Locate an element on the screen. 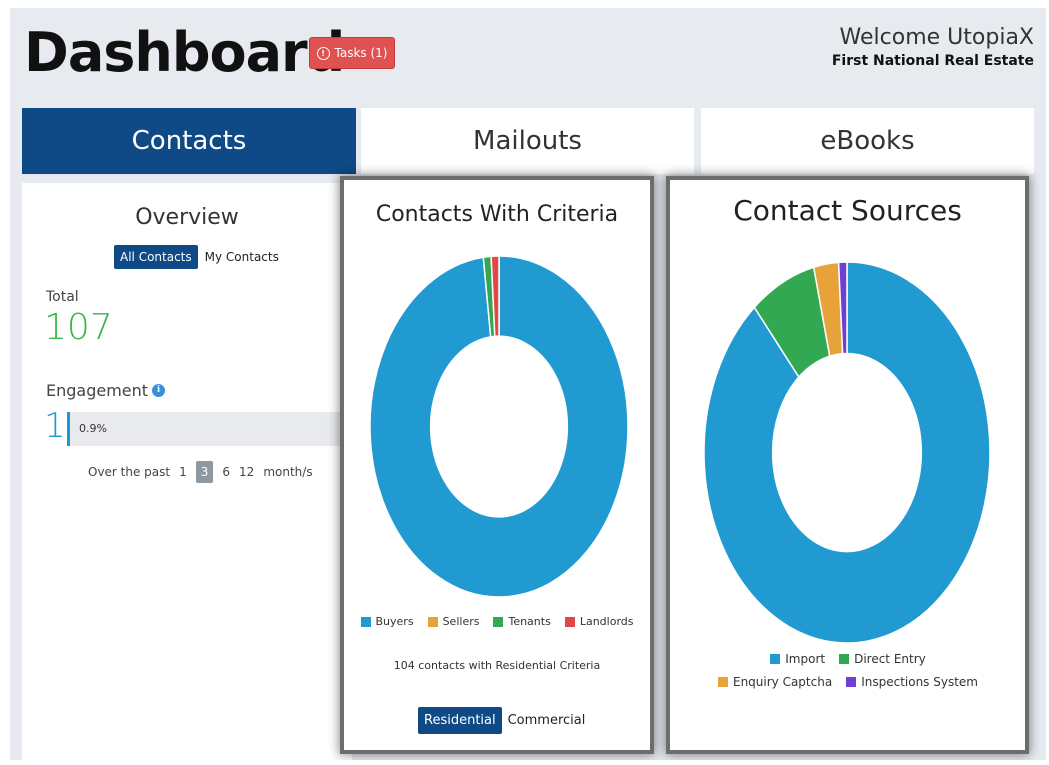  legend-item-direct-entry: Direct Entry is located at coordinates (882, 659).